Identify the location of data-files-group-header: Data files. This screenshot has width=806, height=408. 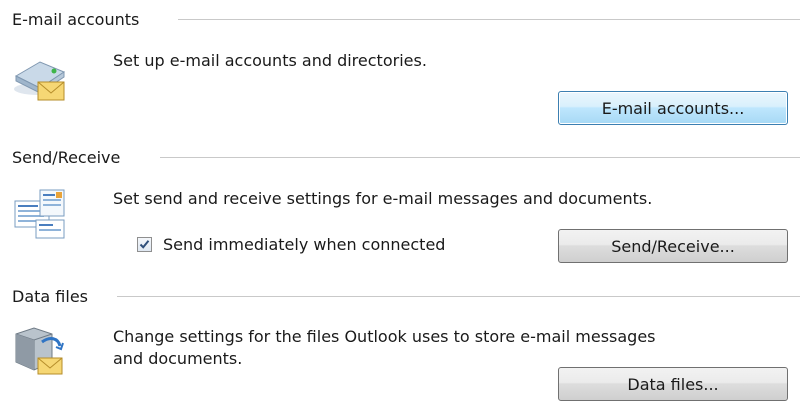
(50, 296).